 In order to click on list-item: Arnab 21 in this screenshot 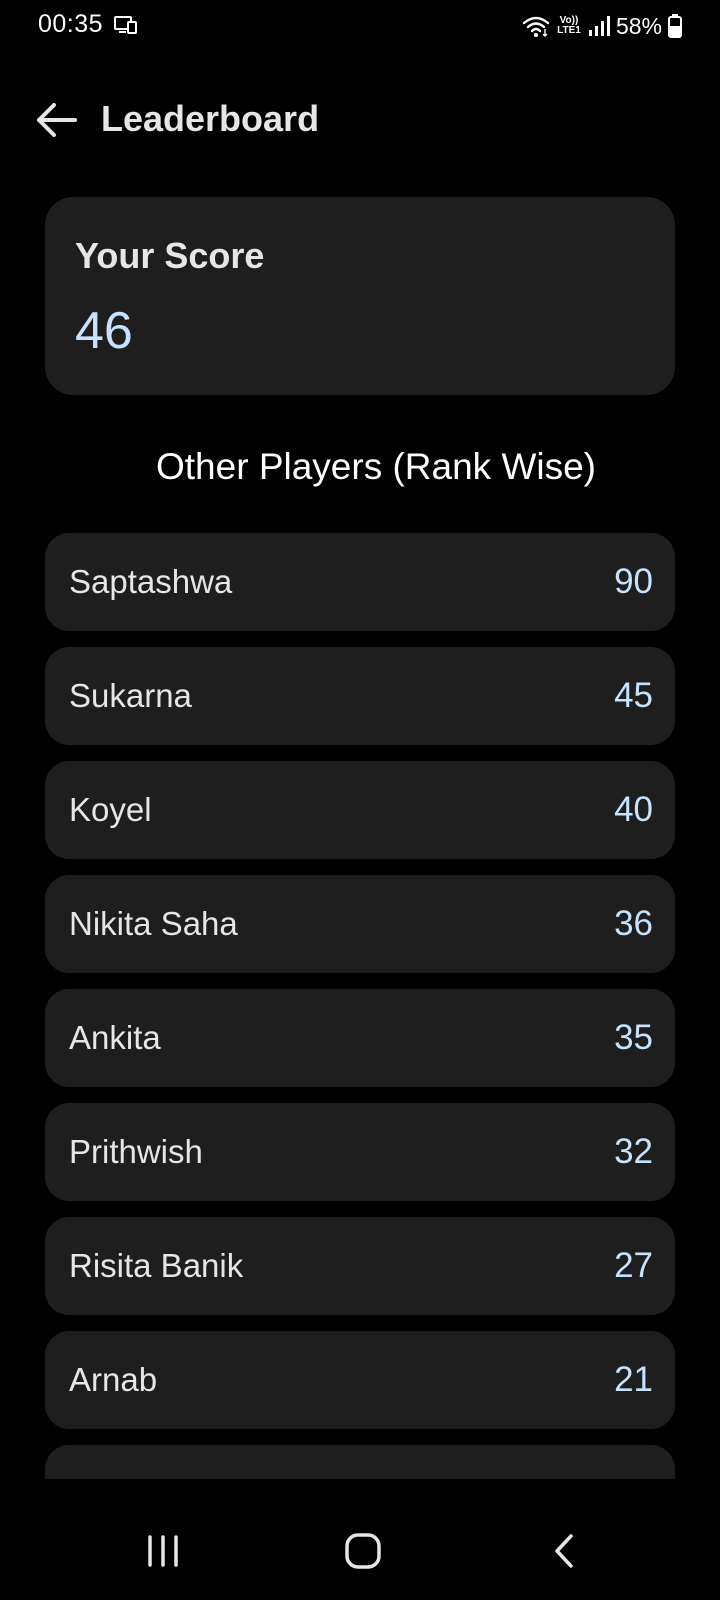, I will do `click(360, 1380)`.